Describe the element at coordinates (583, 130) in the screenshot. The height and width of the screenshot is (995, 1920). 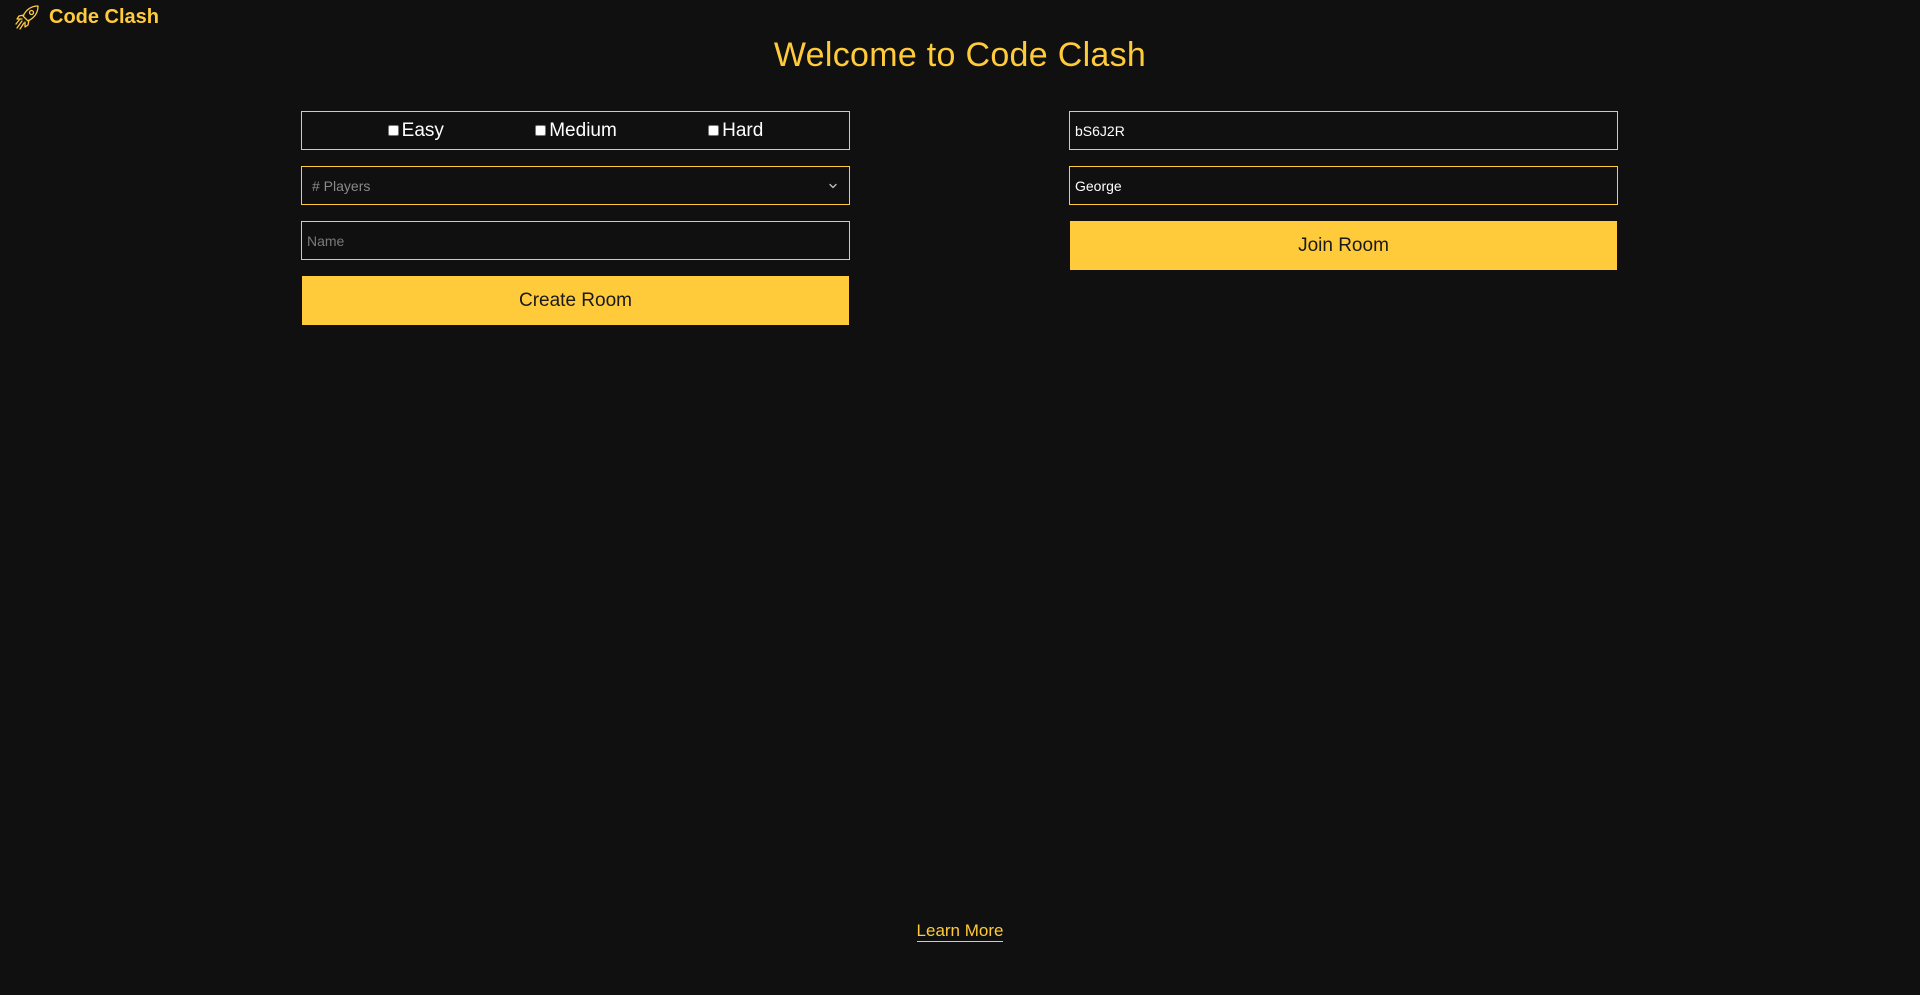
I see `difficulty-medium-label: Medium` at that location.